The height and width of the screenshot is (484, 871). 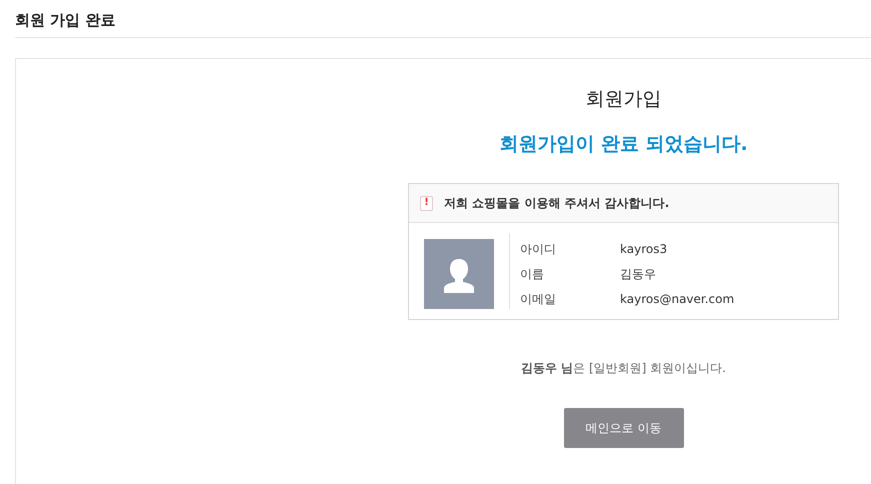 I want to click on field-label: 아이디, so click(x=538, y=249).